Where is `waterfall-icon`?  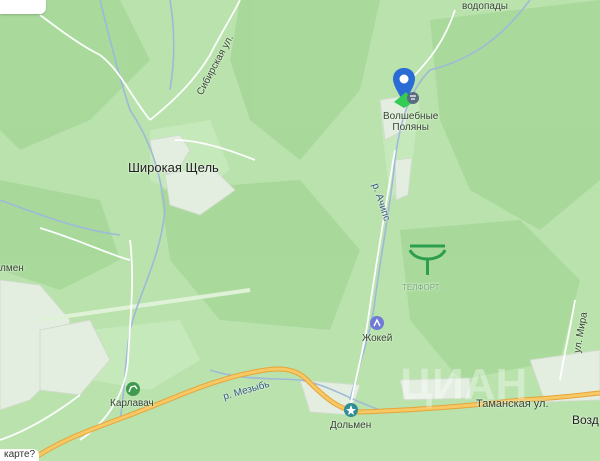 waterfall-icon is located at coordinates (413, 98).